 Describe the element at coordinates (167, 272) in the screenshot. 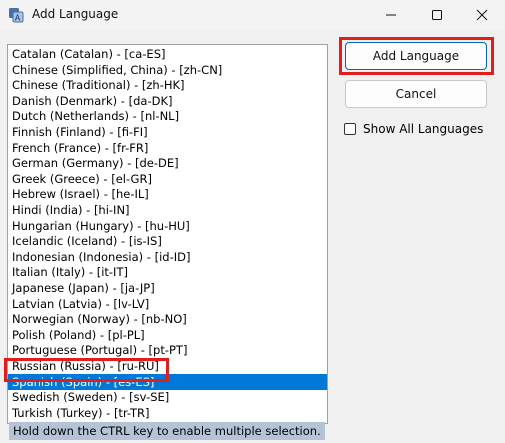

I see `language-list-item: Italian (Italy) - [it-IT]` at that location.